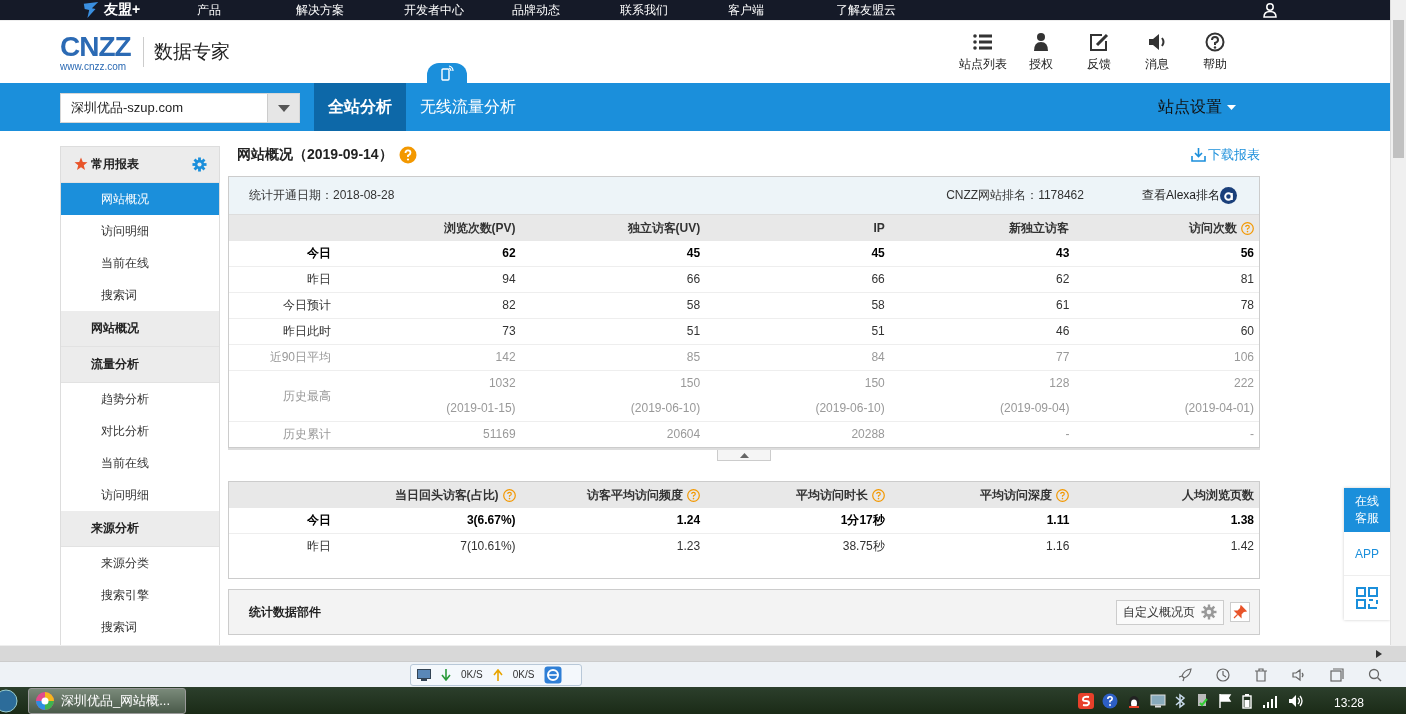 The image size is (1406, 714). What do you see at coordinates (140, 399) in the screenshot?
I see `sidebar-item: 趋势分析` at bounding box center [140, 399].